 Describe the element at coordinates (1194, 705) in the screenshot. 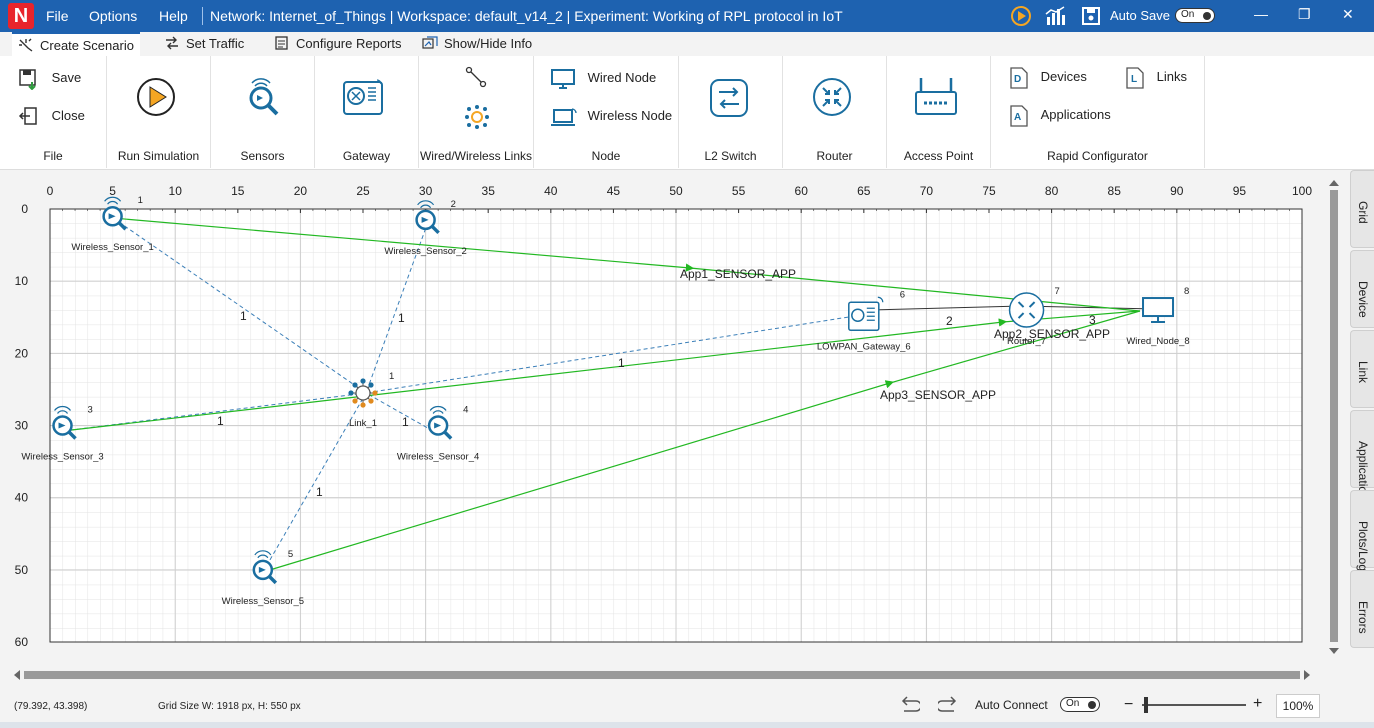

I see `zoom-slider-track` at that location.